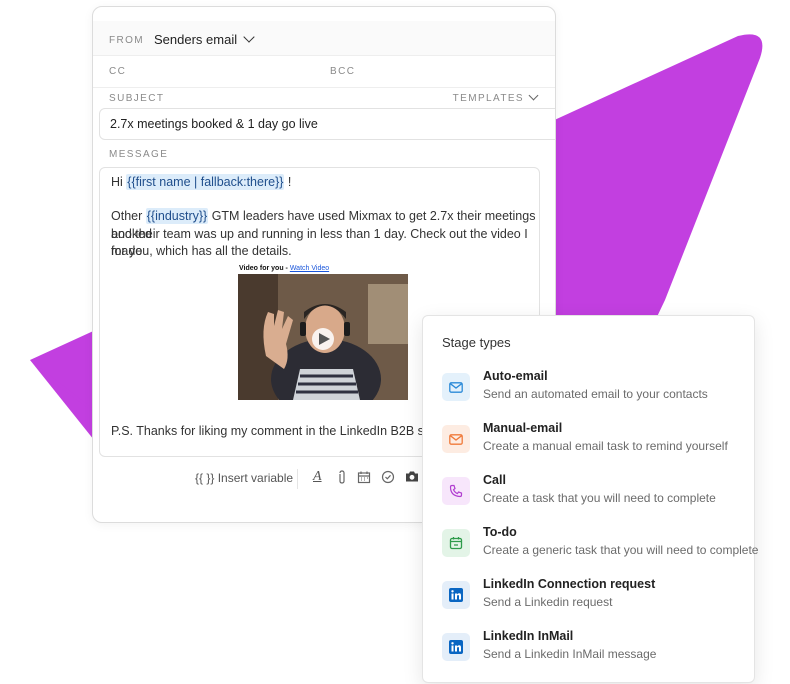 The image size is (790, 684). Describe the element at coordinates (523, 428) in the screenshot. I see `stage-name: Manual-email` at that location.